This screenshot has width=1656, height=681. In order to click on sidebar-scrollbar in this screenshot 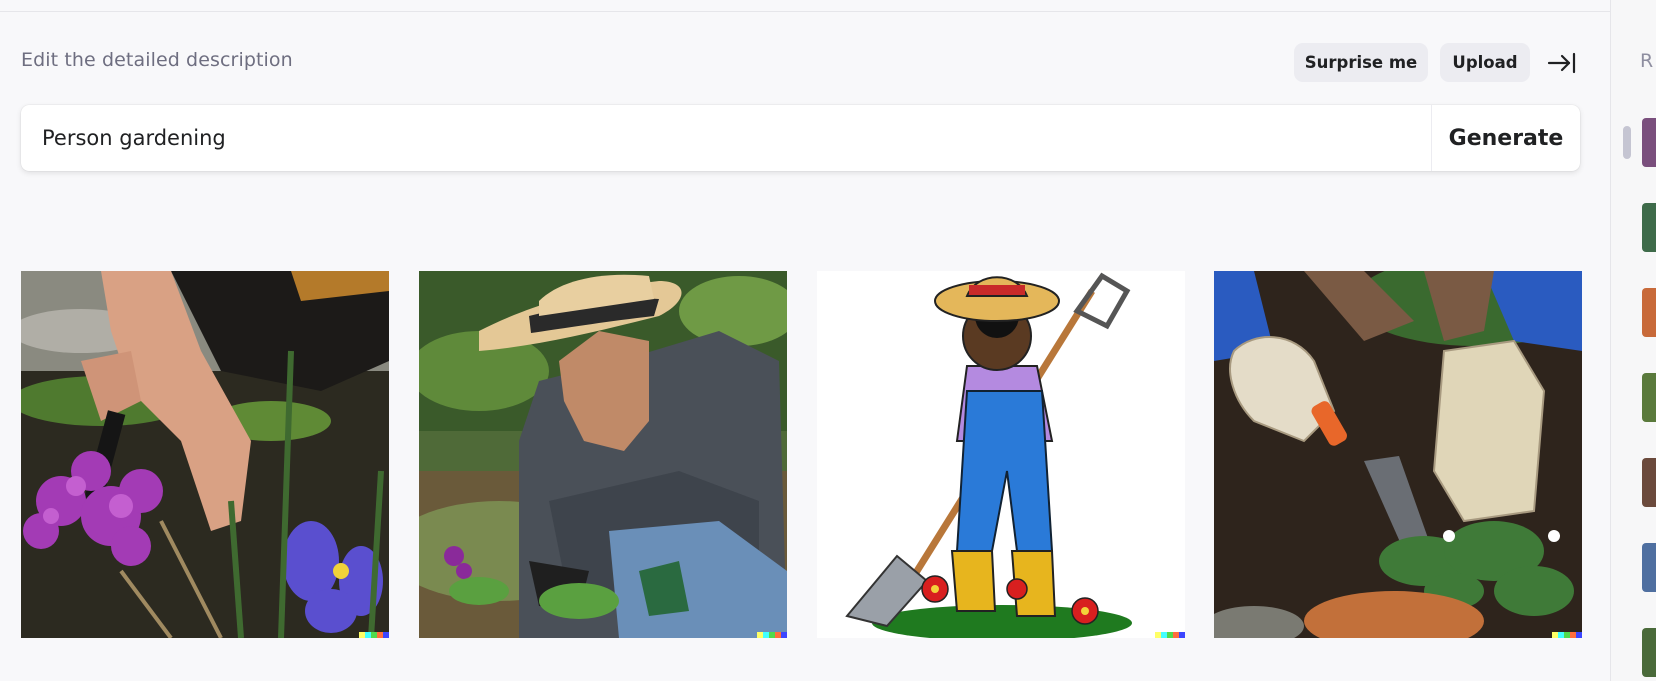, I will do `click(1627, 142)`.